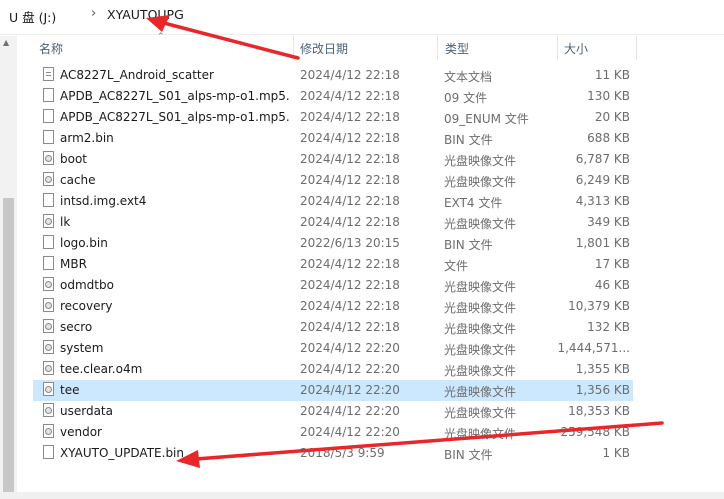 This screenshot has height=499, width=724. Describe the element at coordinates (74, 159) in the screenshot. I see `file-name: boot` at that location.